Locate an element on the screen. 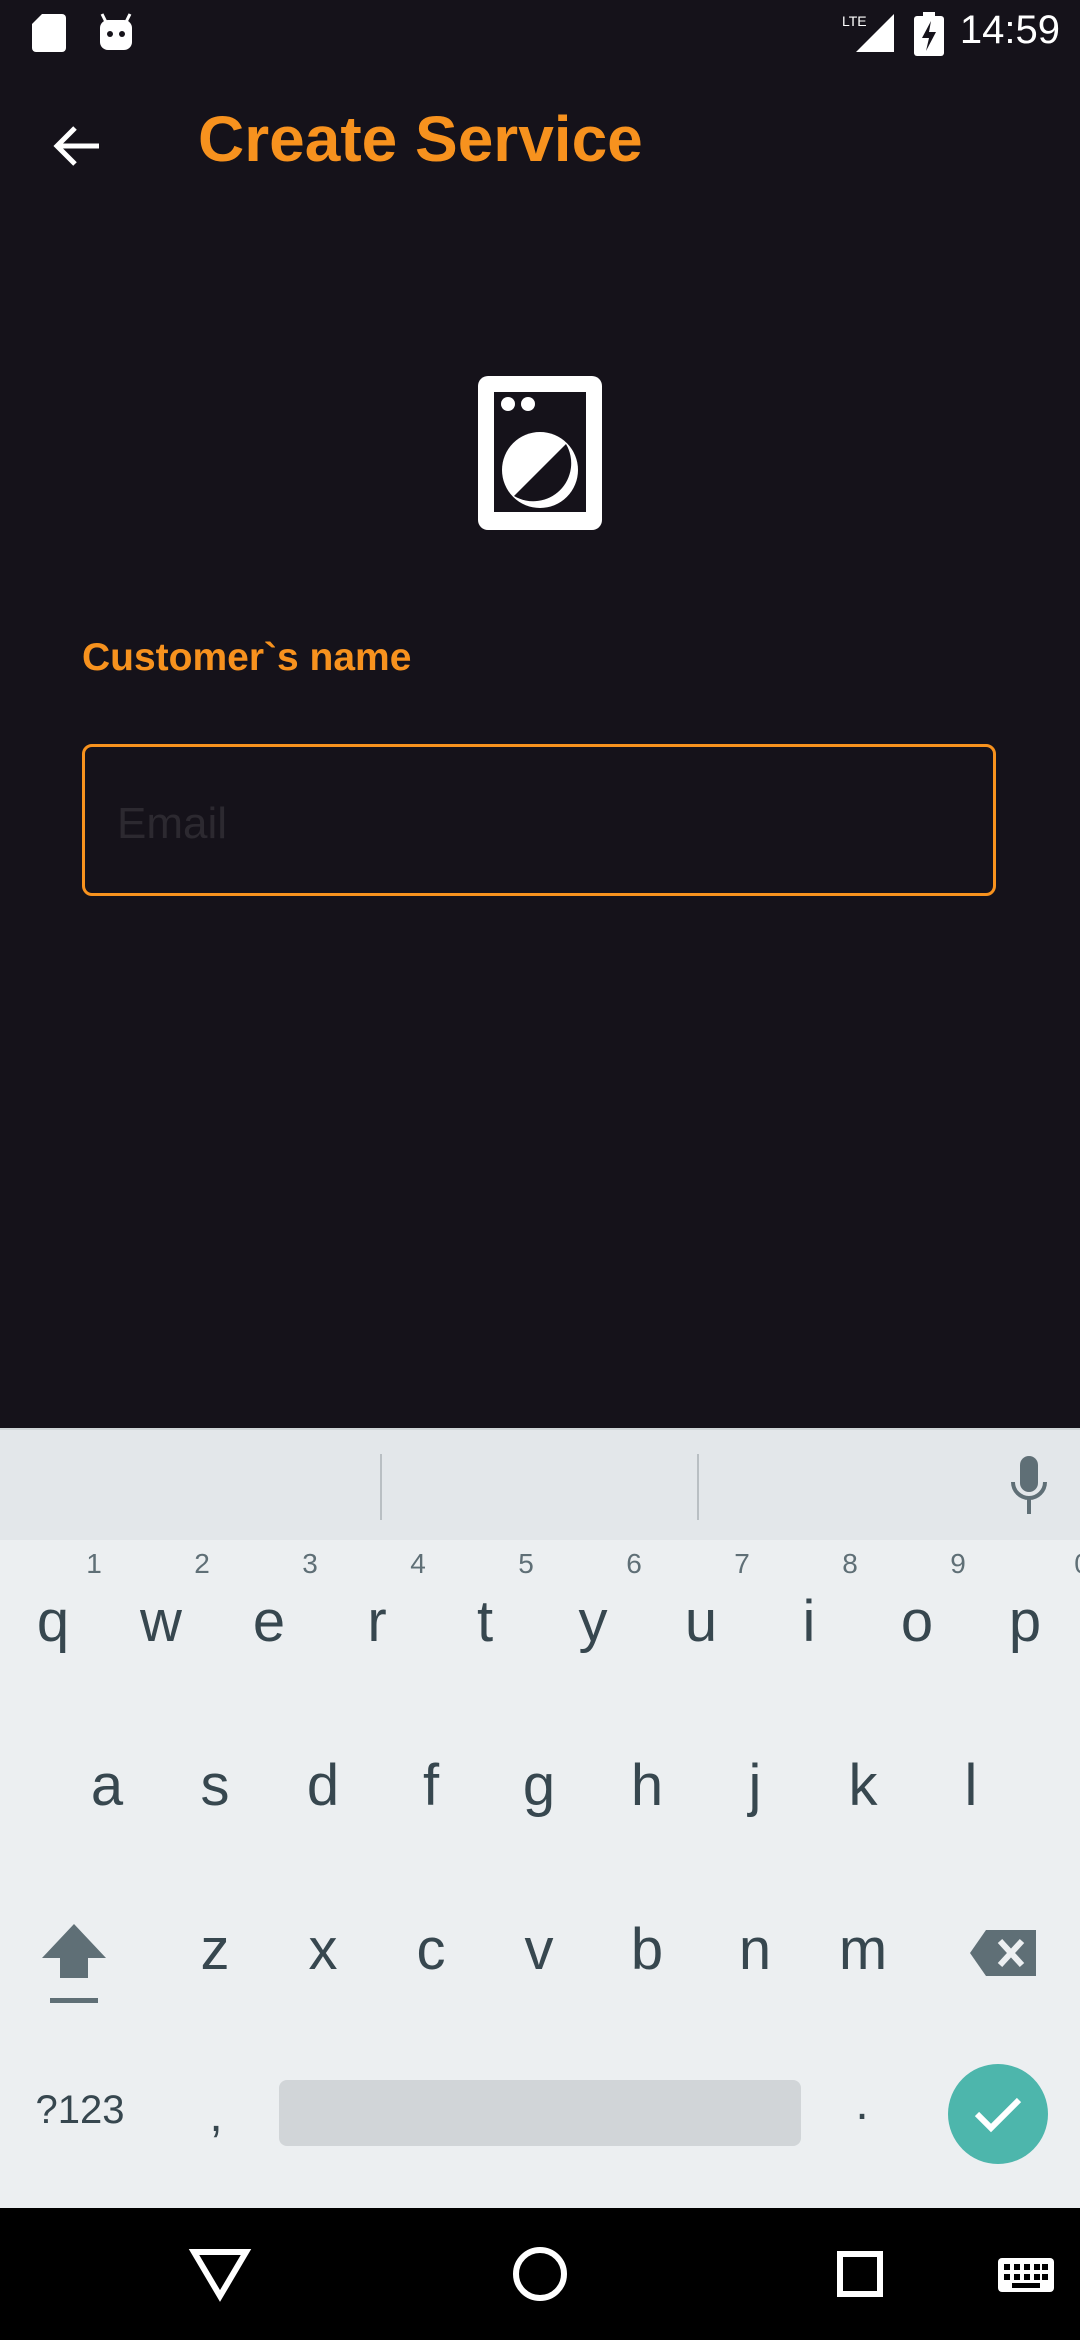 This screenshot has width=1080, height=2340. key-u: u7 is located at coordinates (701, 1601).